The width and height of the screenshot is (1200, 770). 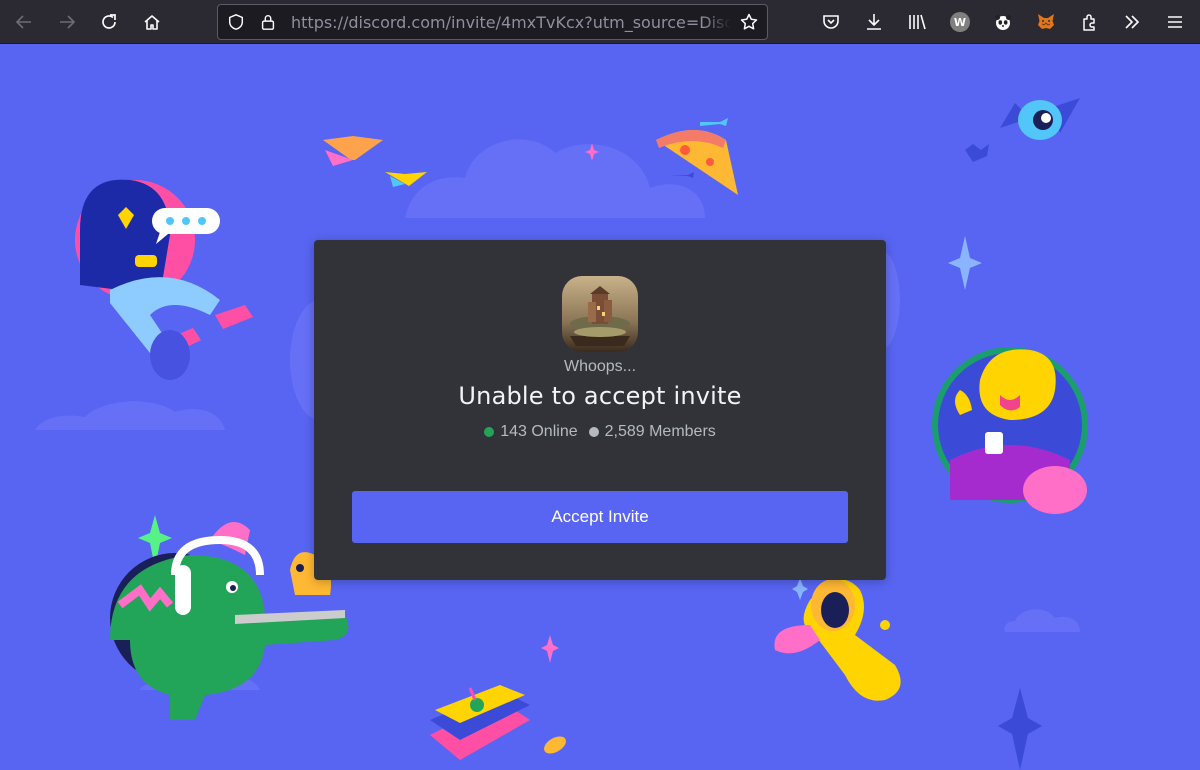 I want to click on server-icon, so click(x=600, y=314).